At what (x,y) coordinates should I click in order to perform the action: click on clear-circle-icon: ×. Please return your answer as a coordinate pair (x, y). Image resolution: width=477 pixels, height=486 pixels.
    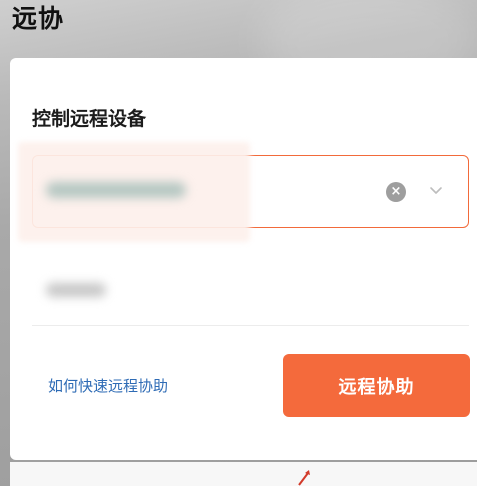
    Looking at the image, I should click on (396, 192).